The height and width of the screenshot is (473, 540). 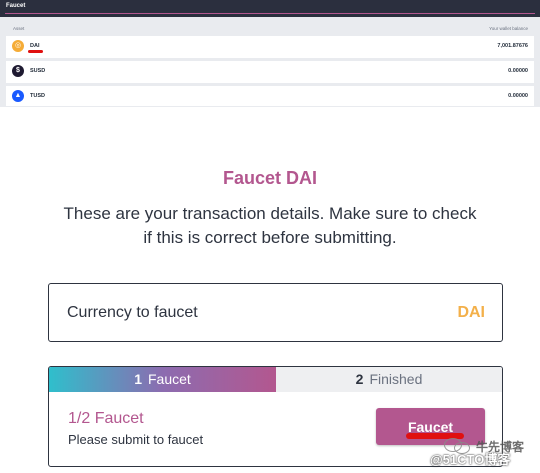 What do you see at coordinates (138, 379) in the screenshot?
I see `step-number: 1` at bounding box center [138, 379].